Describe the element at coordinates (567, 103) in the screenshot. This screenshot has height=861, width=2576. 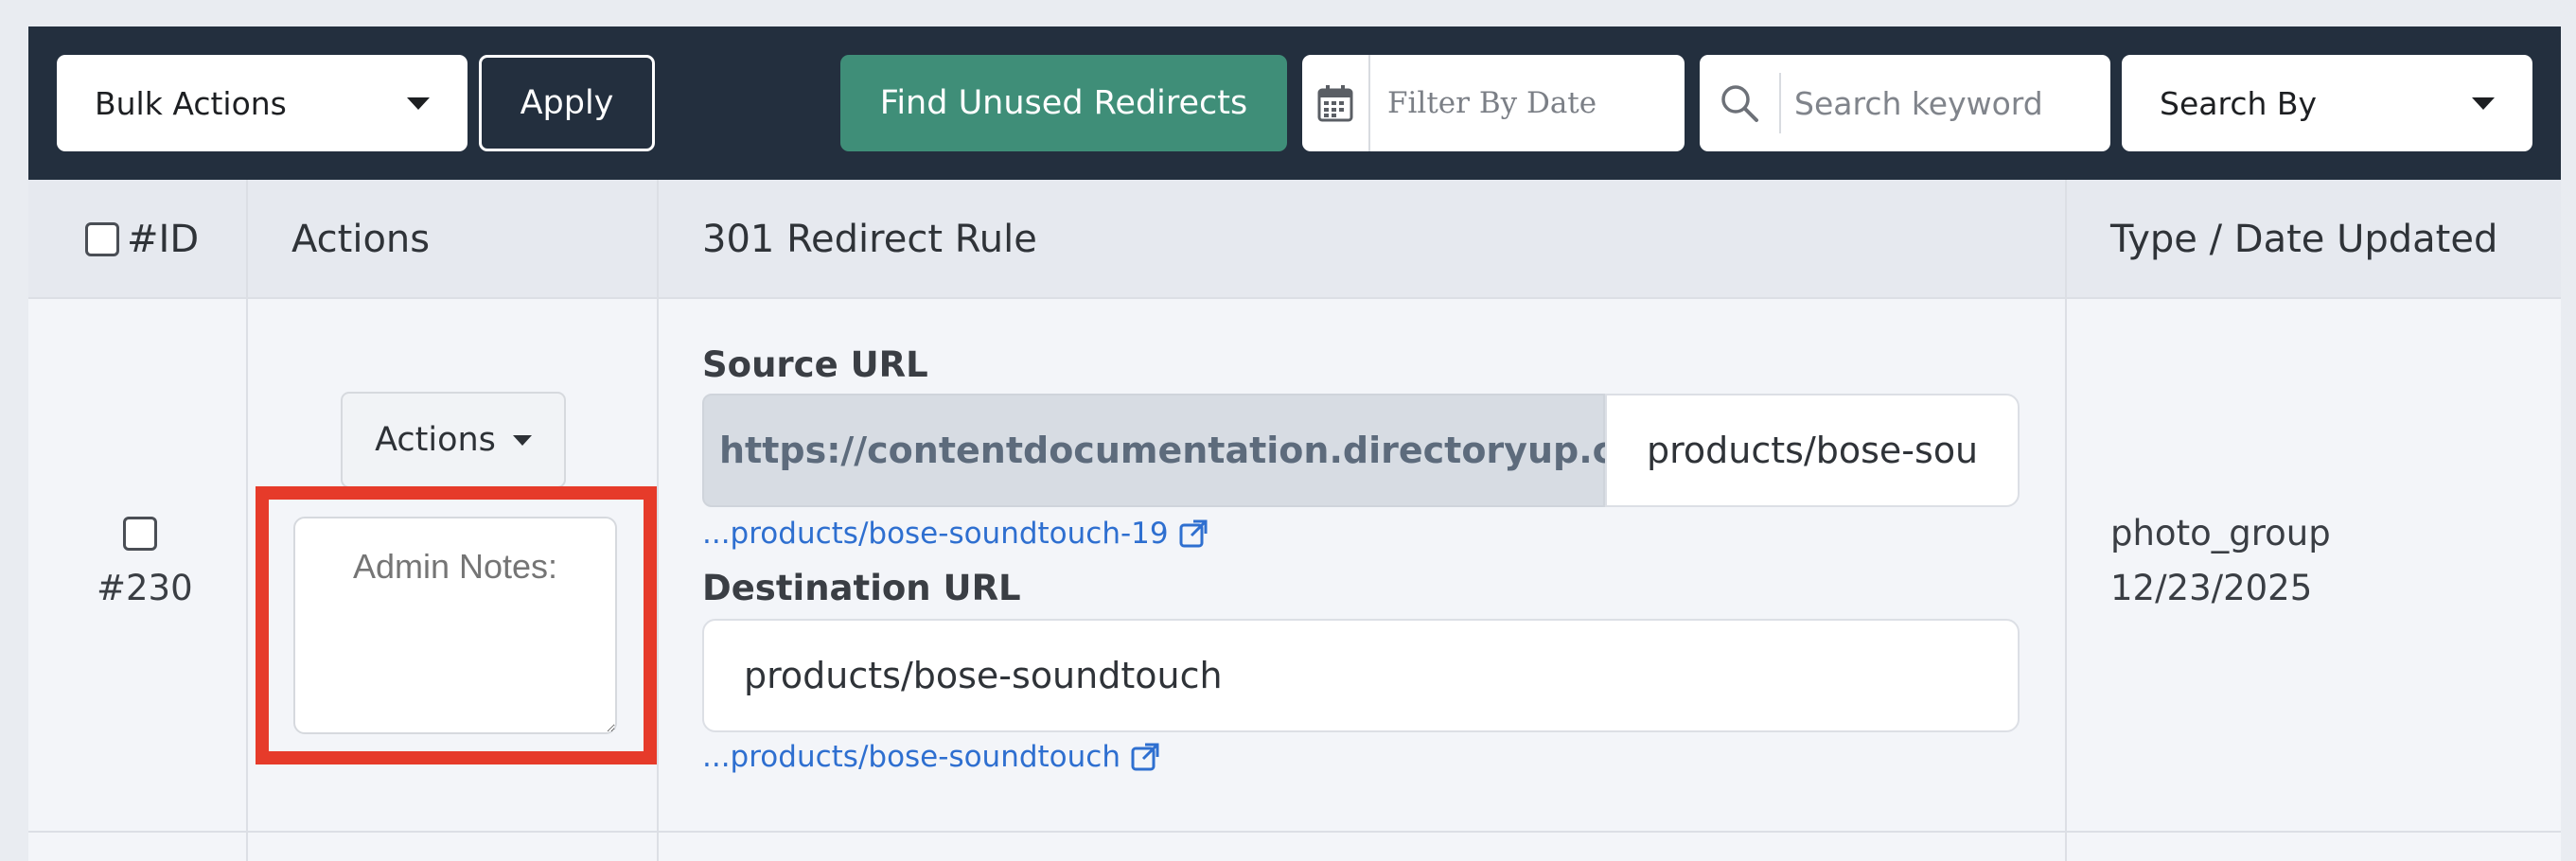
I see `apply-button: Apply` at that location.